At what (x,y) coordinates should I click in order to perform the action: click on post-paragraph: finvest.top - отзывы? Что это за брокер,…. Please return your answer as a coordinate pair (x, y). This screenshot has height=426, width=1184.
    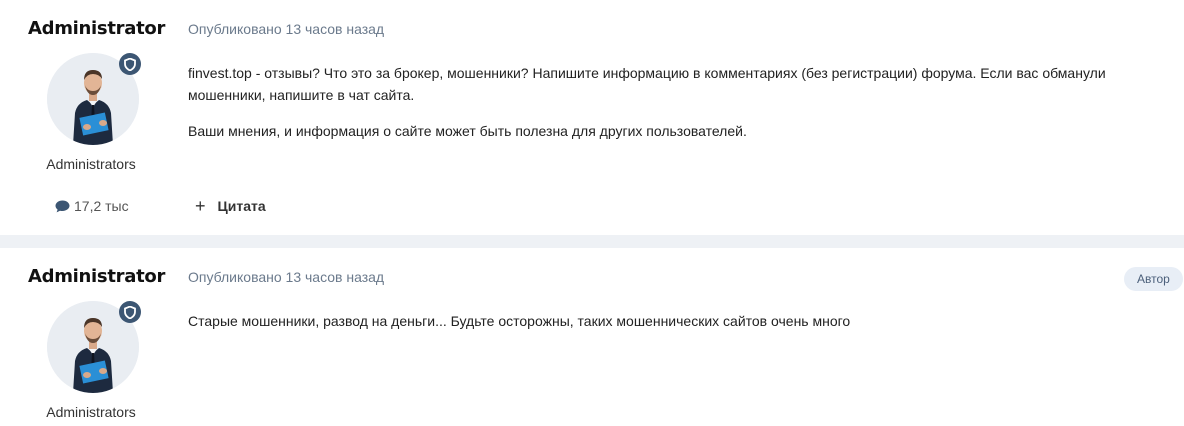
    Looking at the image, I should click on (647, 84).